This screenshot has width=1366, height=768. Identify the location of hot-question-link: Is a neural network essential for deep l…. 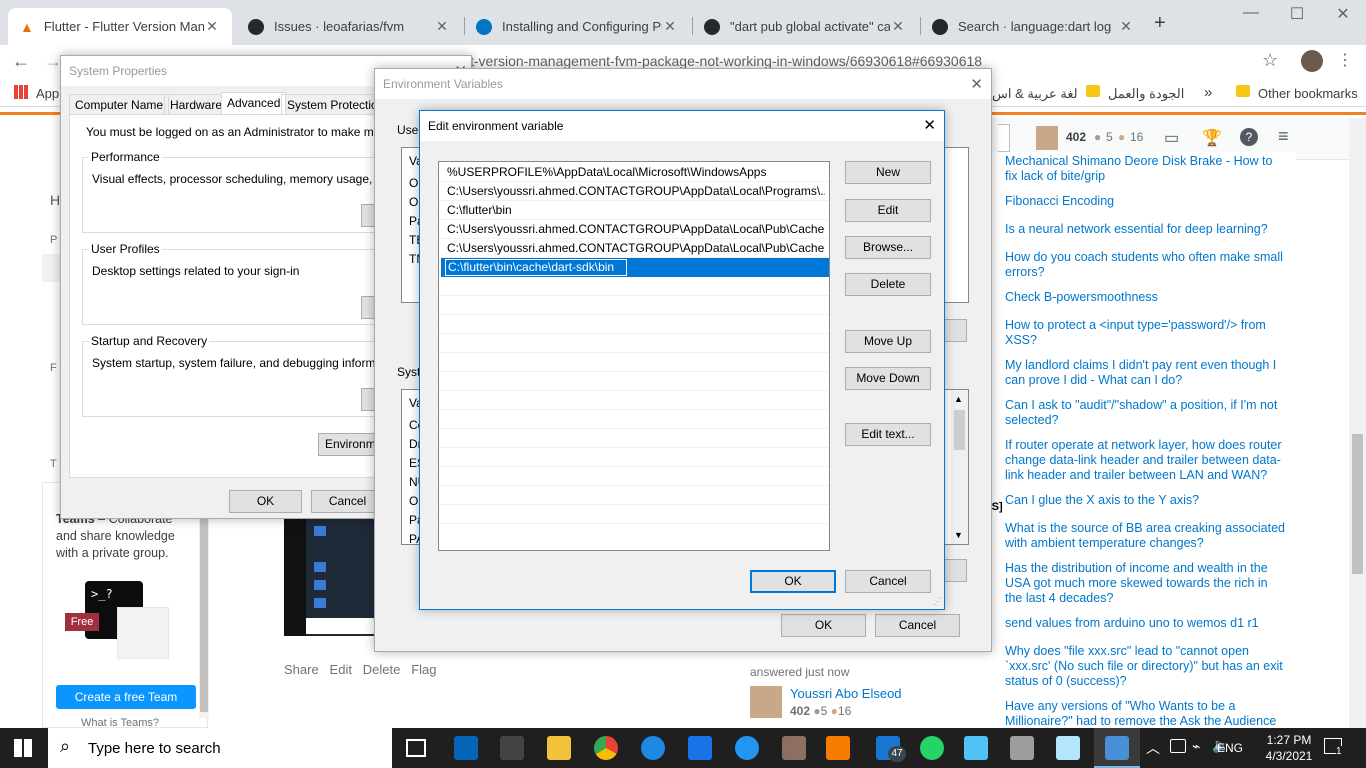
(1145, 229).